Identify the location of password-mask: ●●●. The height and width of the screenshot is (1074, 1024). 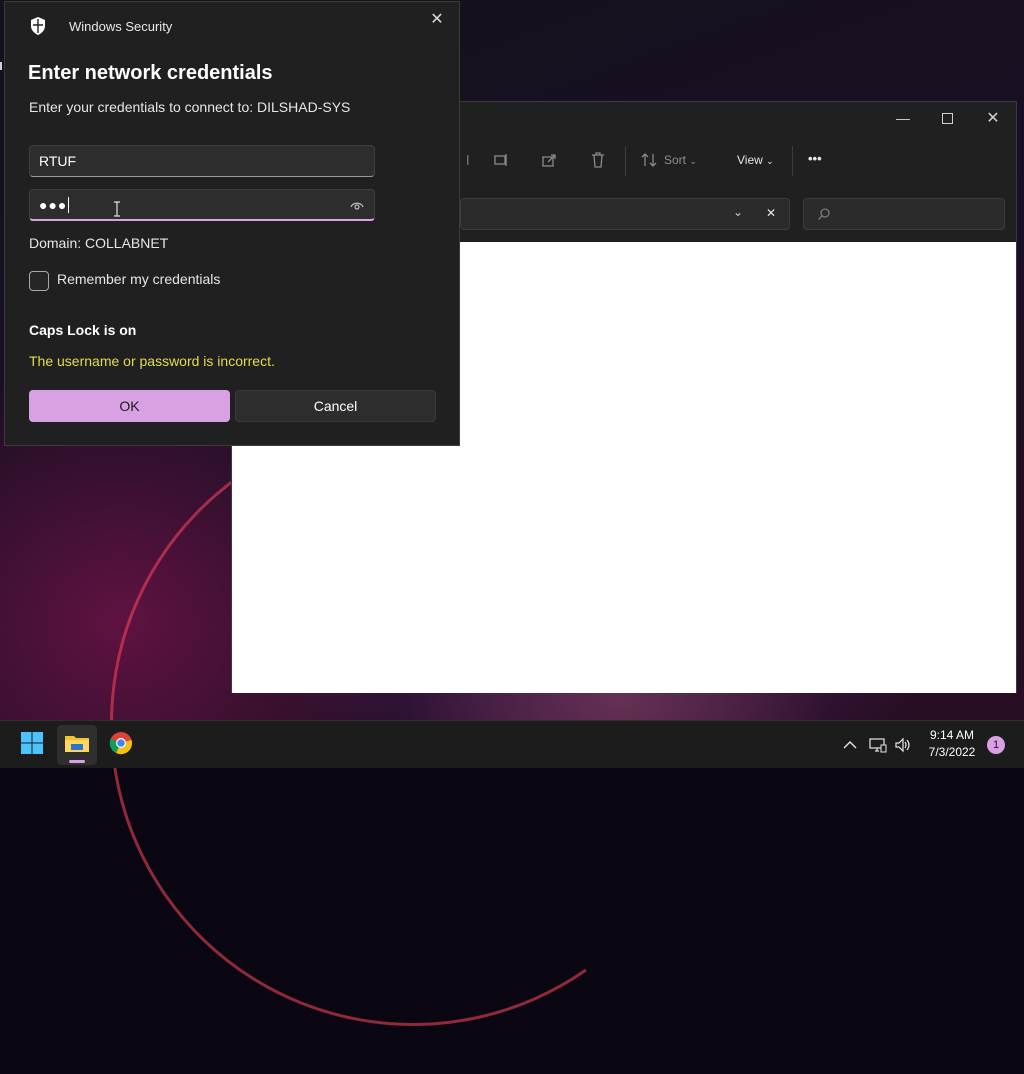
(53, 204).